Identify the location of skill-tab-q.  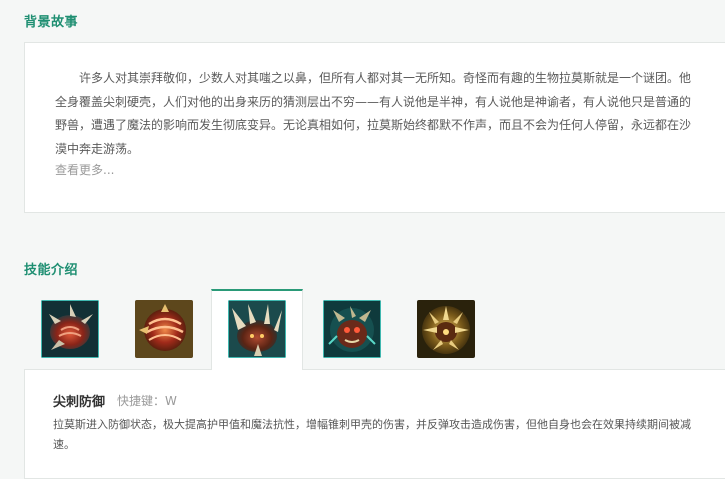
(164, 329).